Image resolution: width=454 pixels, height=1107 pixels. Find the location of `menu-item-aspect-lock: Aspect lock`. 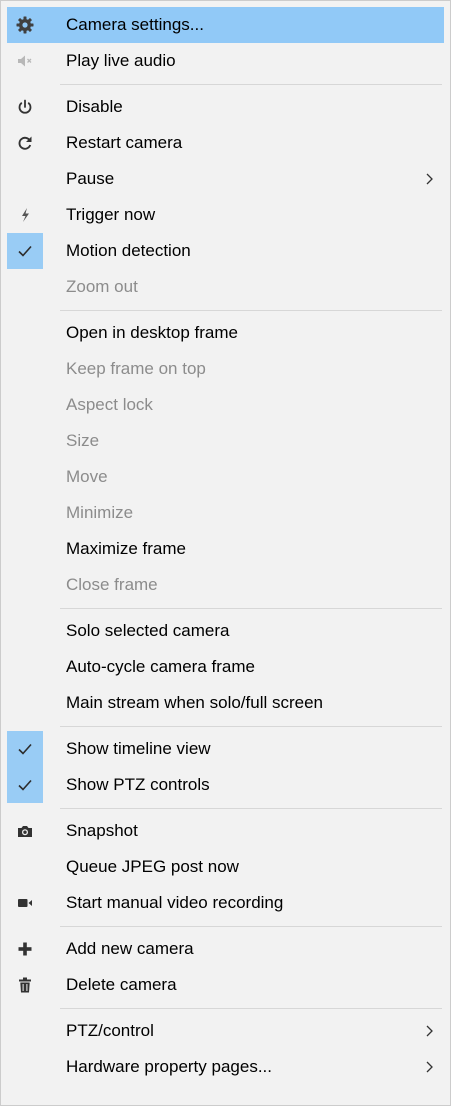

menu-item-aspect-lock: Aspect lock is located at coordinates (225, 405).